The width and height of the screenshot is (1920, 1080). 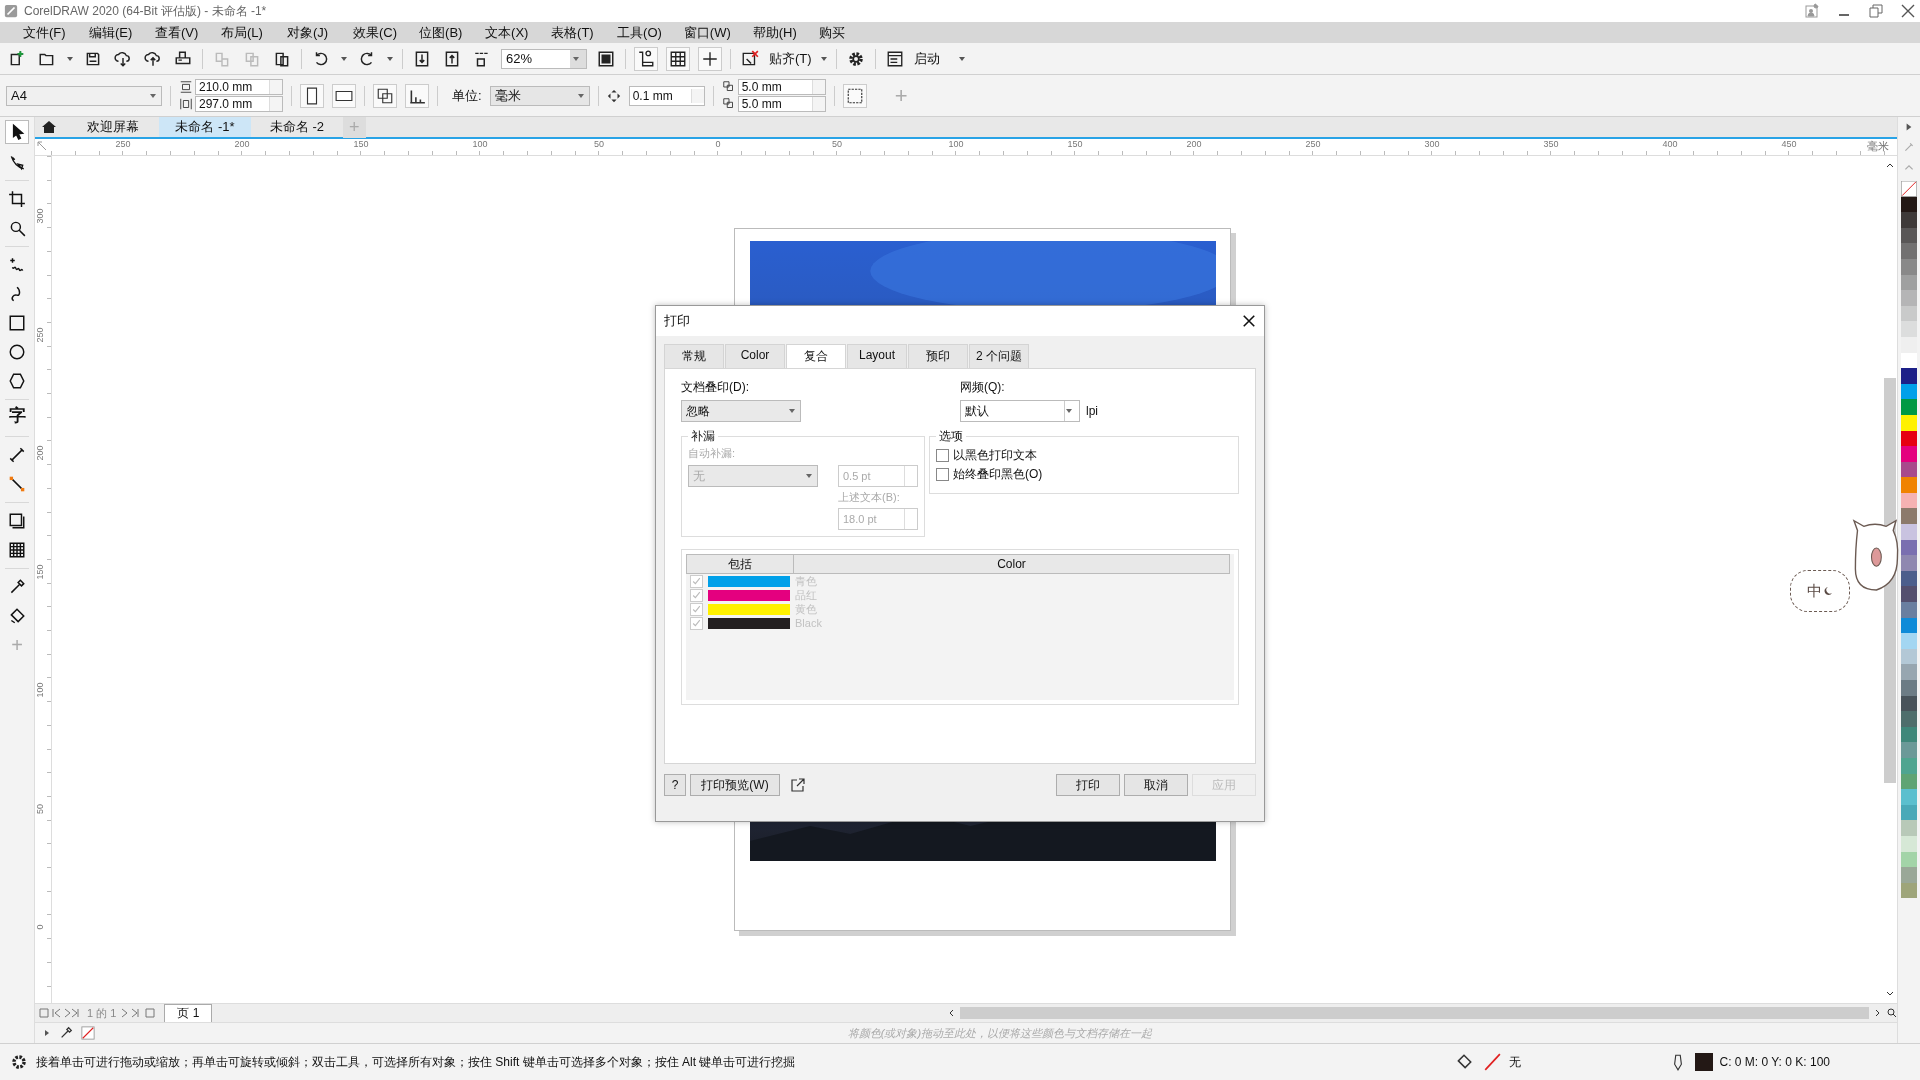 What do you see at coordinates (84, 95) in the screenshot?
I see `page-size-dropdown: A4` at bounding box center [84, 95].